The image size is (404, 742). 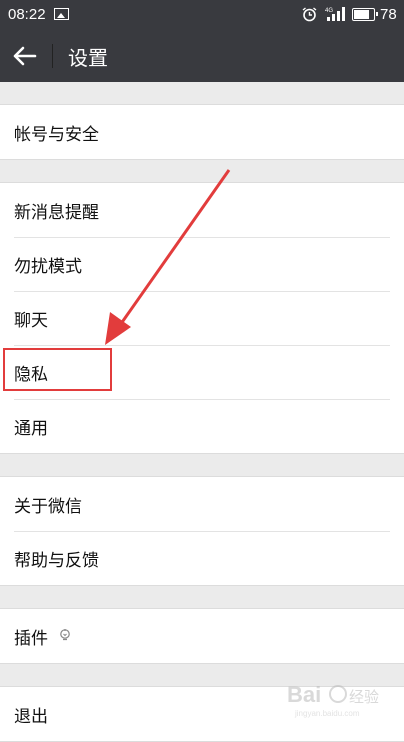 I want to click on title-bar: 设置, so click(x=202, y=56).